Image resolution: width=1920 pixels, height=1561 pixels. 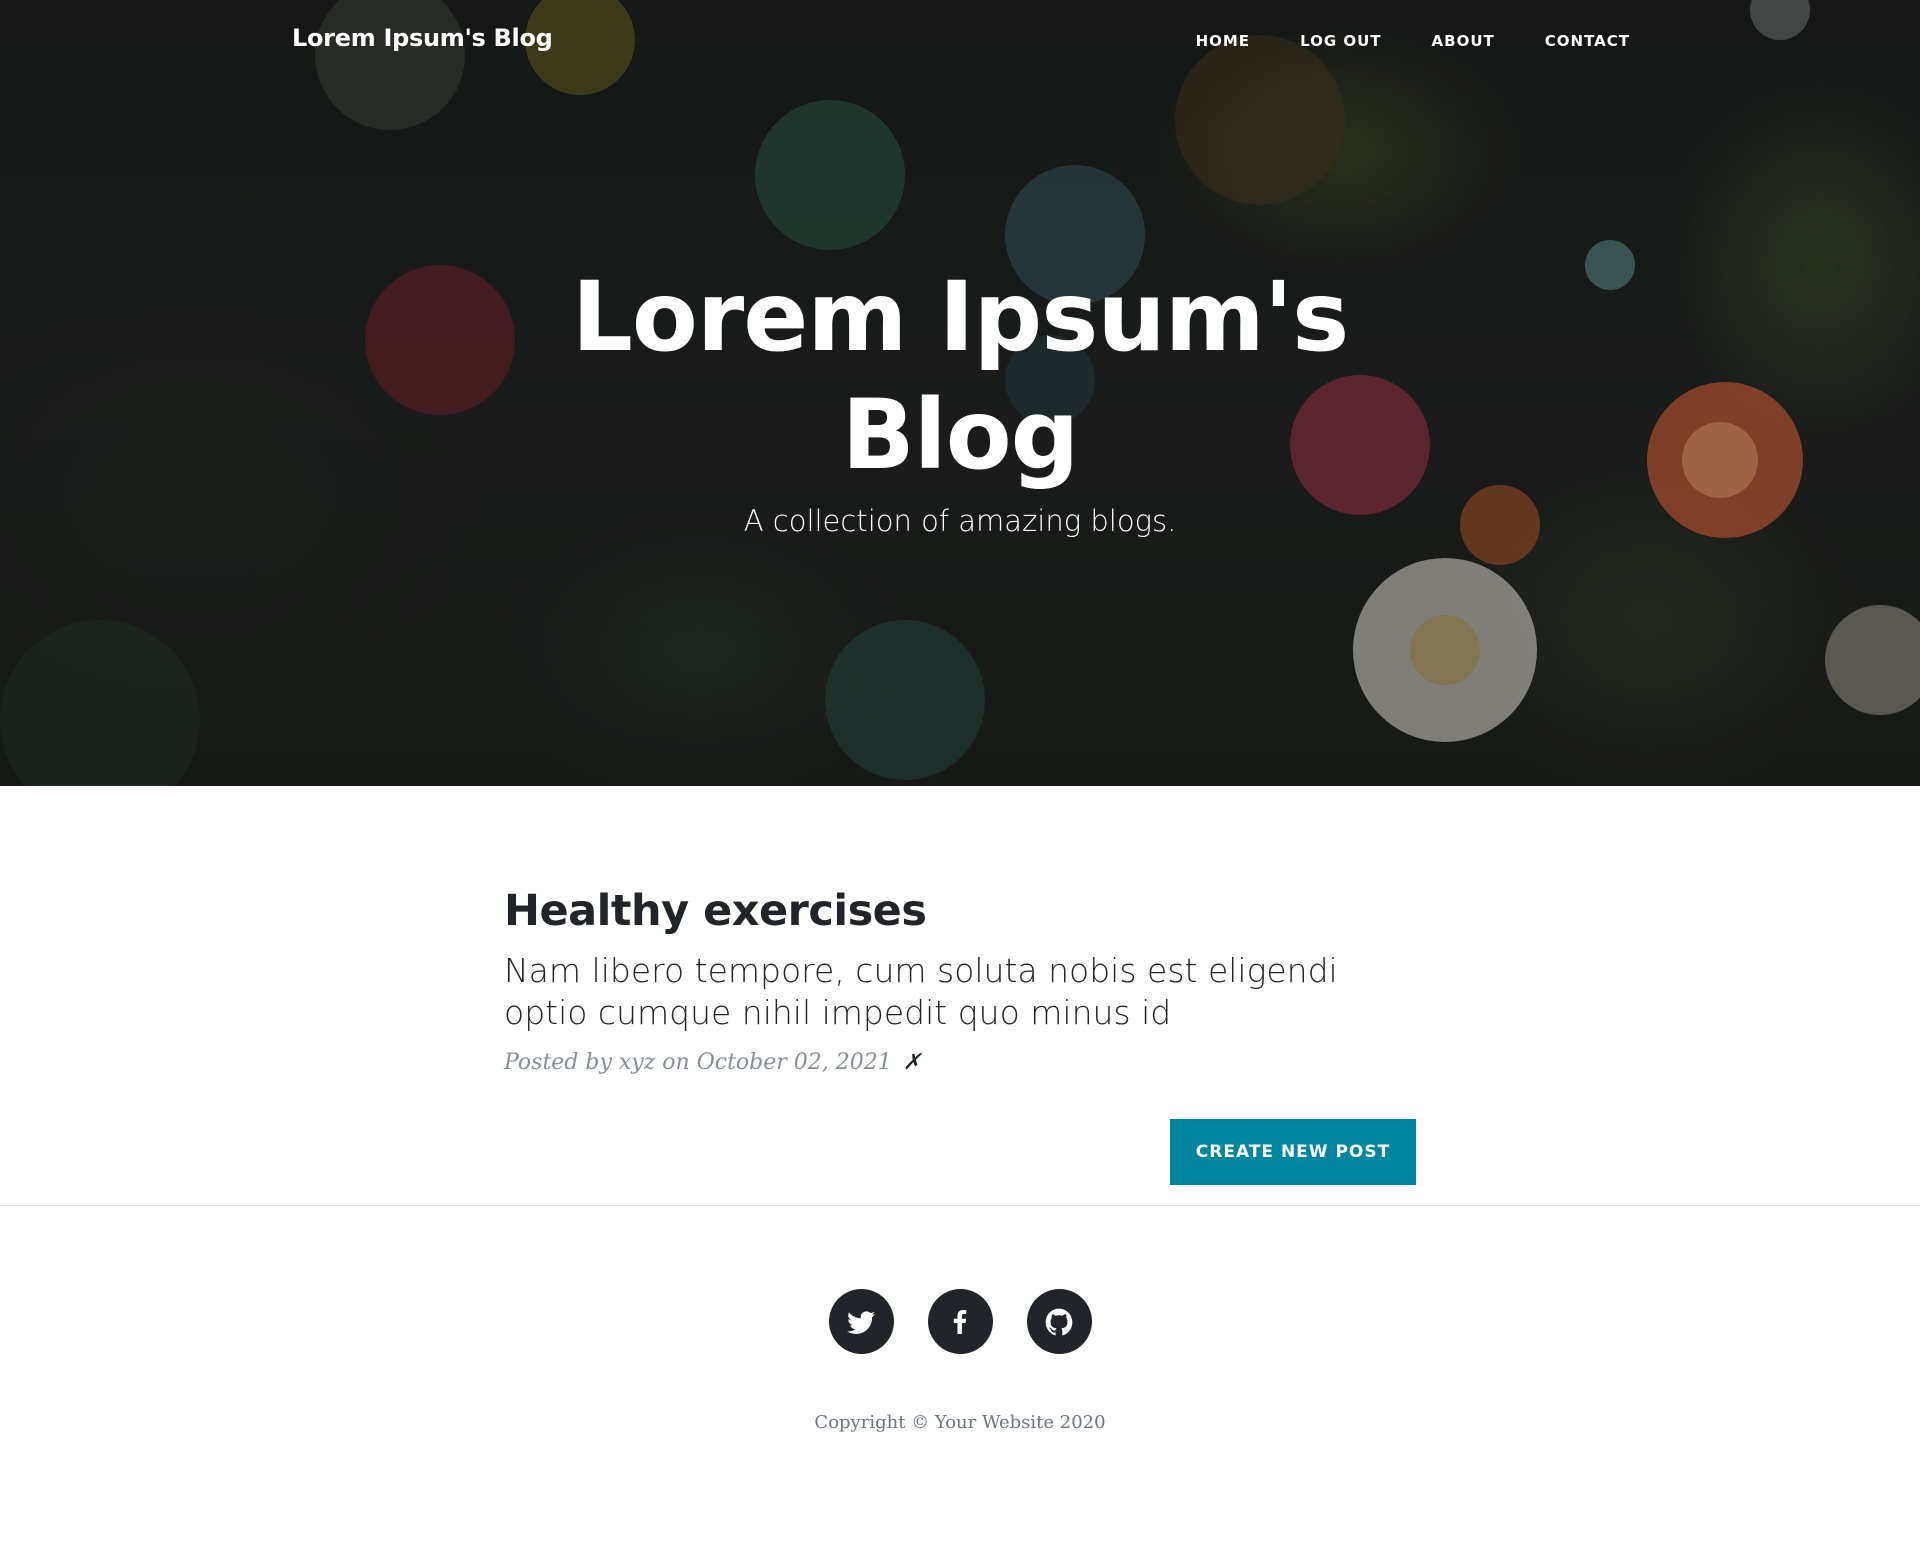 What do you see at coordinates (912, 1062) in the screenshot?
I see `delete-post-icon: ✗` at bounding box center [912, 1062].